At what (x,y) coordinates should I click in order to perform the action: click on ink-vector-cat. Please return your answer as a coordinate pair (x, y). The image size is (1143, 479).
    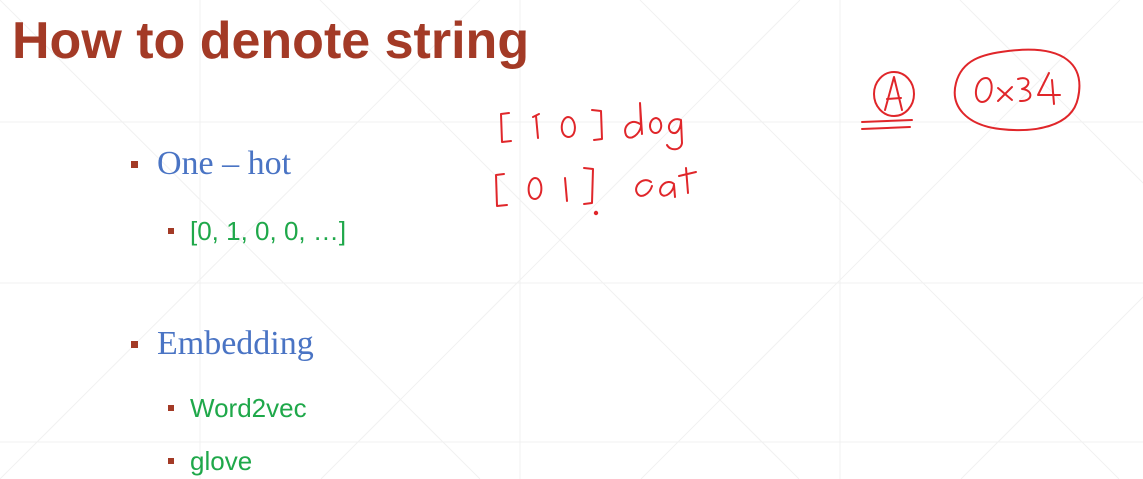
    Looking at the image, I should click on (547, 191).